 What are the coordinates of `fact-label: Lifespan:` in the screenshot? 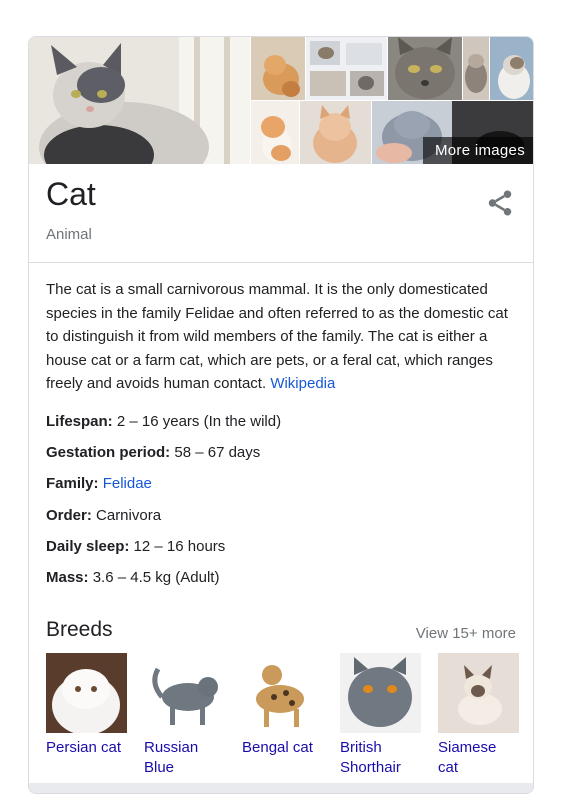 It's located at (79, 421).